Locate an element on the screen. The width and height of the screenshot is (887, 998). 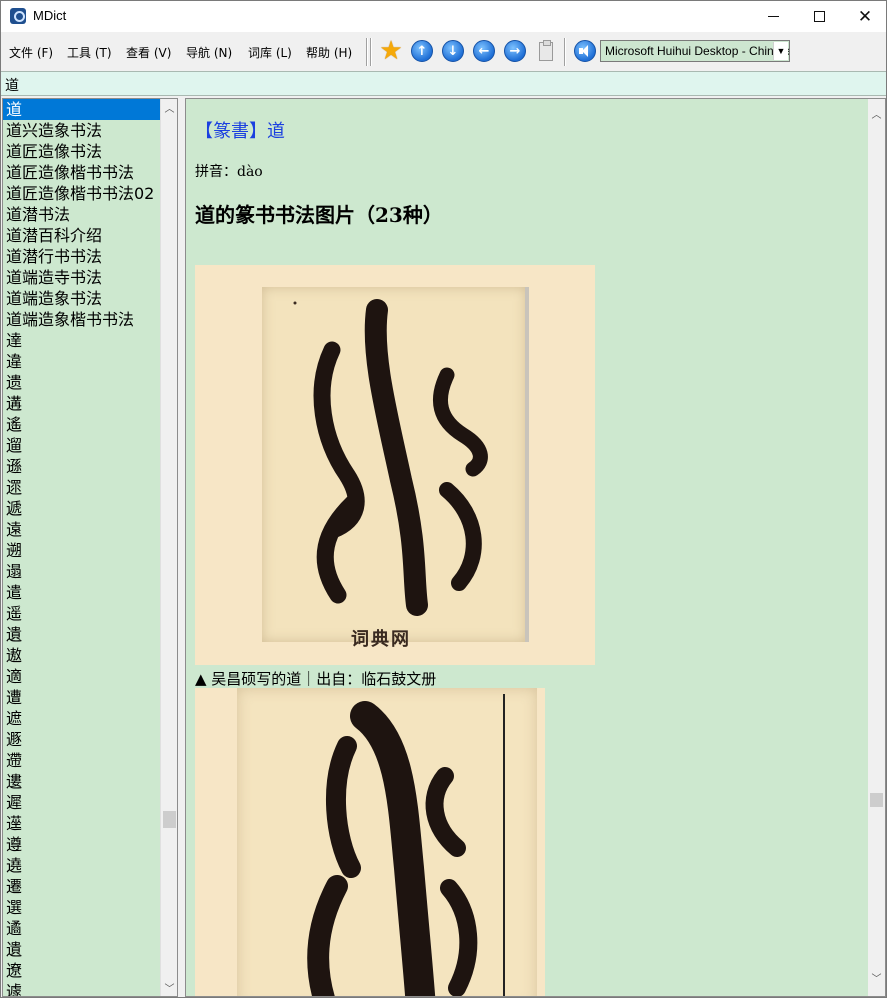
definition-scrollbar: ︿ ﹀ is located at coordinates (876, 547).